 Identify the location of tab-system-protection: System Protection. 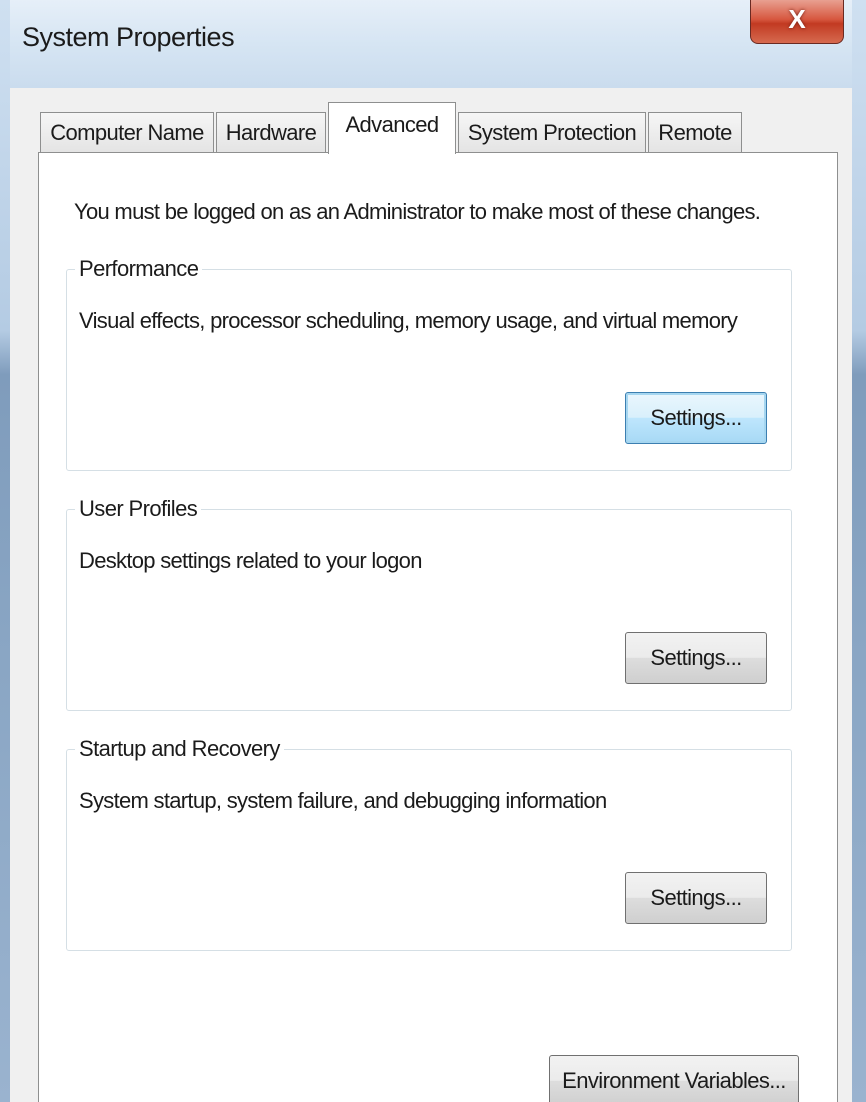
(552, 132).